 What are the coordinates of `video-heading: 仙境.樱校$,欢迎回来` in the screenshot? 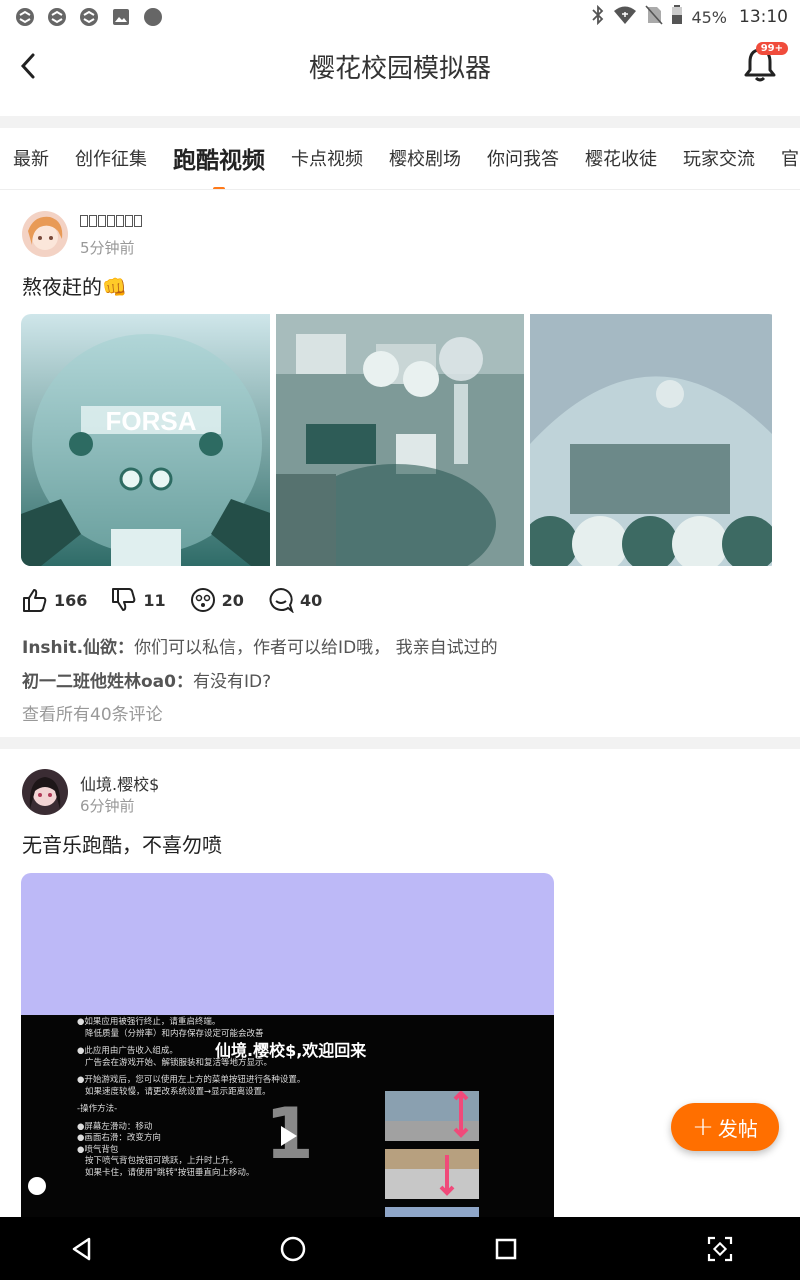 It's located at (291, 1050).